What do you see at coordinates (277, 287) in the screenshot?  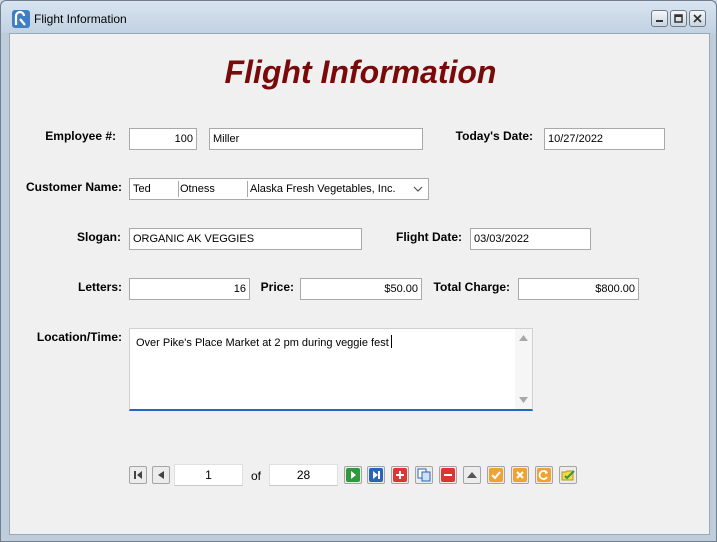 I see `price-label: Price:` at bounding box center [277, 287].